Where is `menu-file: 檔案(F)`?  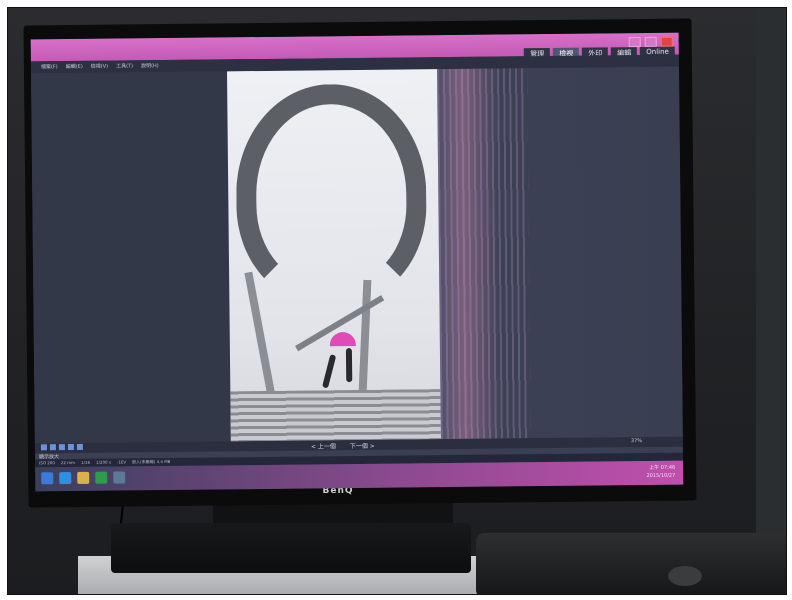 menu-file: 檔案(F) is located at coordinates (49, 67).